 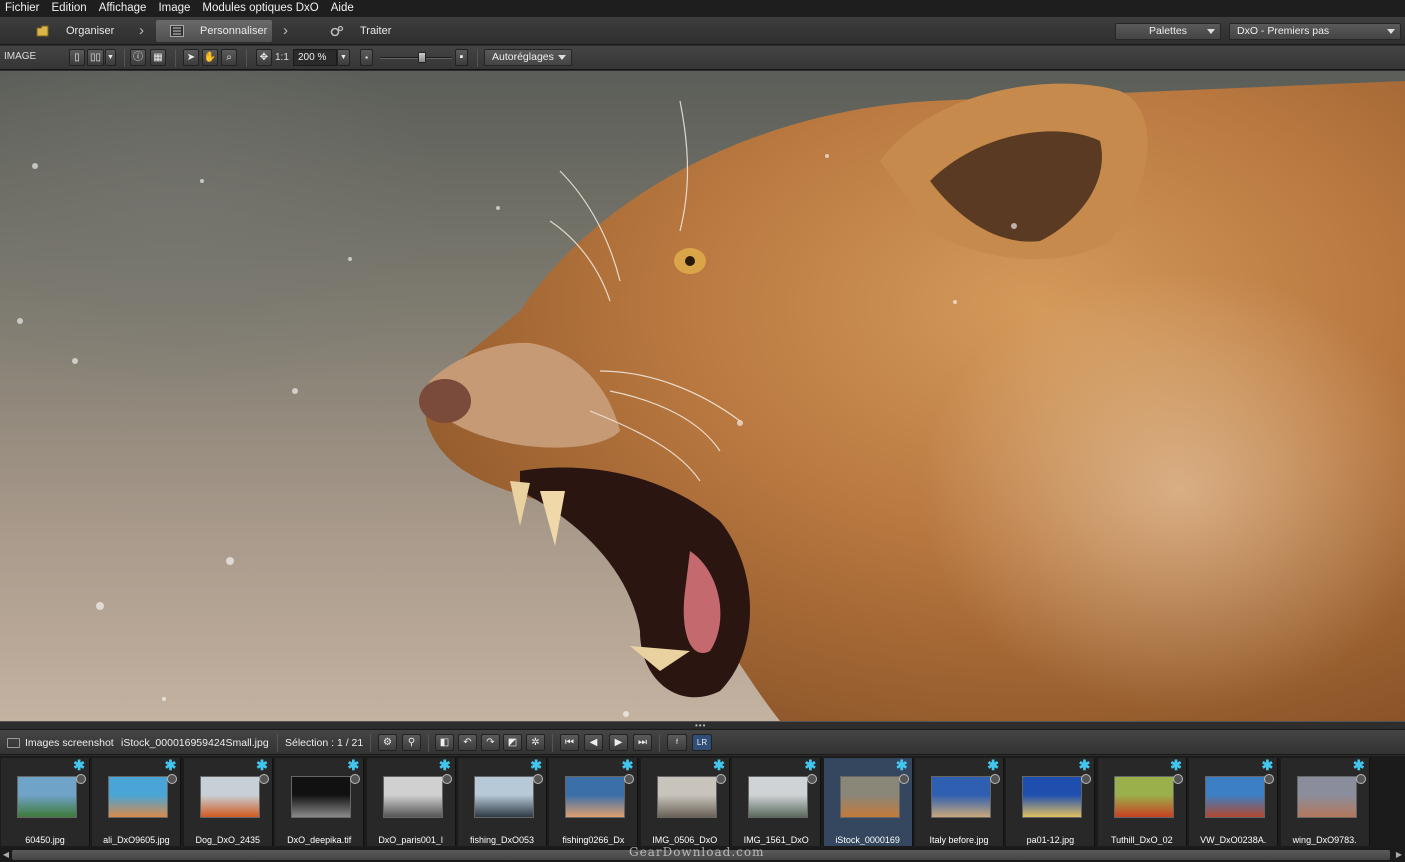 I want to click on zoom-in-icon: ▪, so click(x=461, y=57).